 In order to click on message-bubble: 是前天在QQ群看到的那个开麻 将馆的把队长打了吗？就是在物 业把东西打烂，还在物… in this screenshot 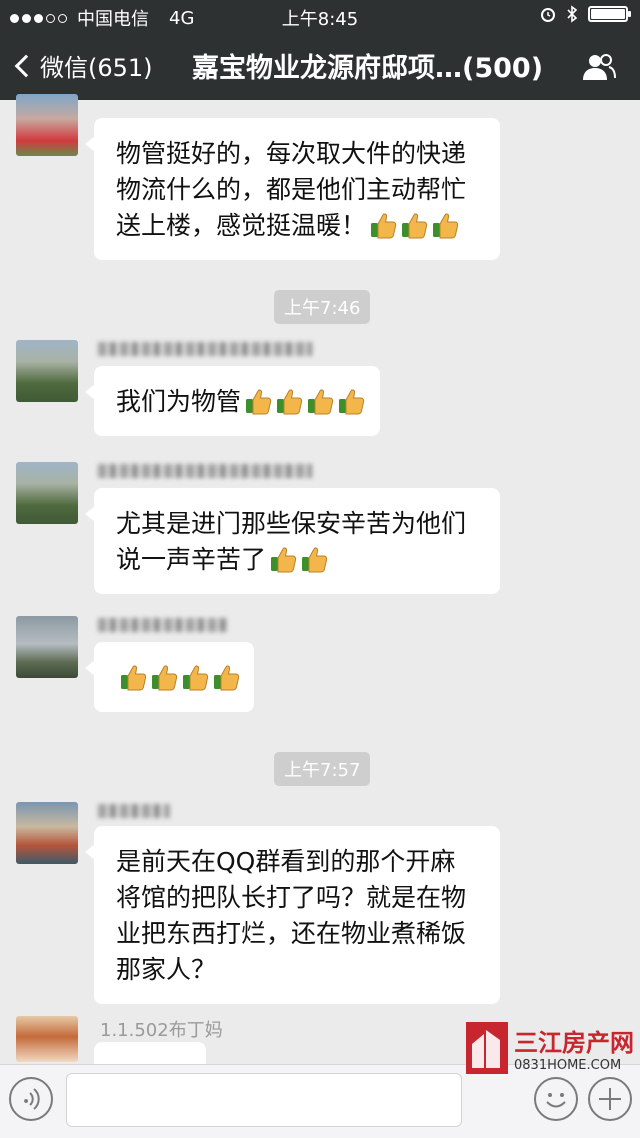, I will do `click(292, 915)`.